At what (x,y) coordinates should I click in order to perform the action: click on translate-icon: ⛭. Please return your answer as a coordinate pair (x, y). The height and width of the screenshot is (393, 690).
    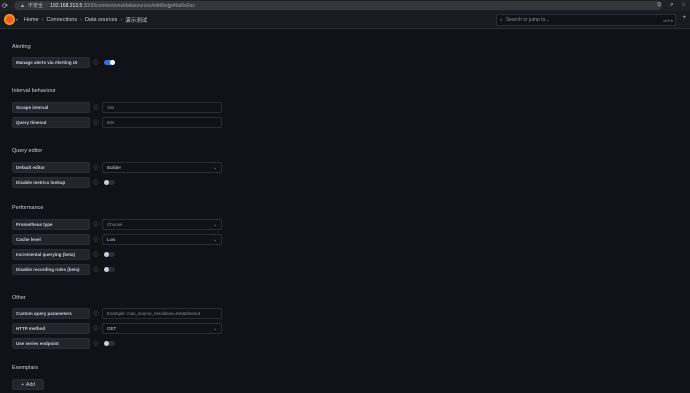
    Looking at the image, I should click on (659, 5).